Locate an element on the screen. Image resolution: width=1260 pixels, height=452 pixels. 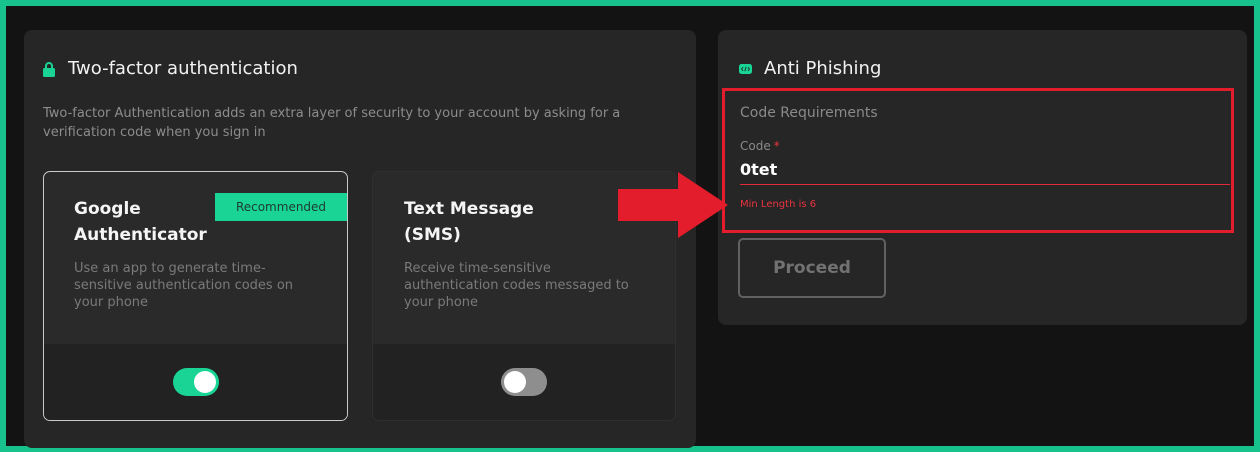
code-input is located at coordinates (985, 170).